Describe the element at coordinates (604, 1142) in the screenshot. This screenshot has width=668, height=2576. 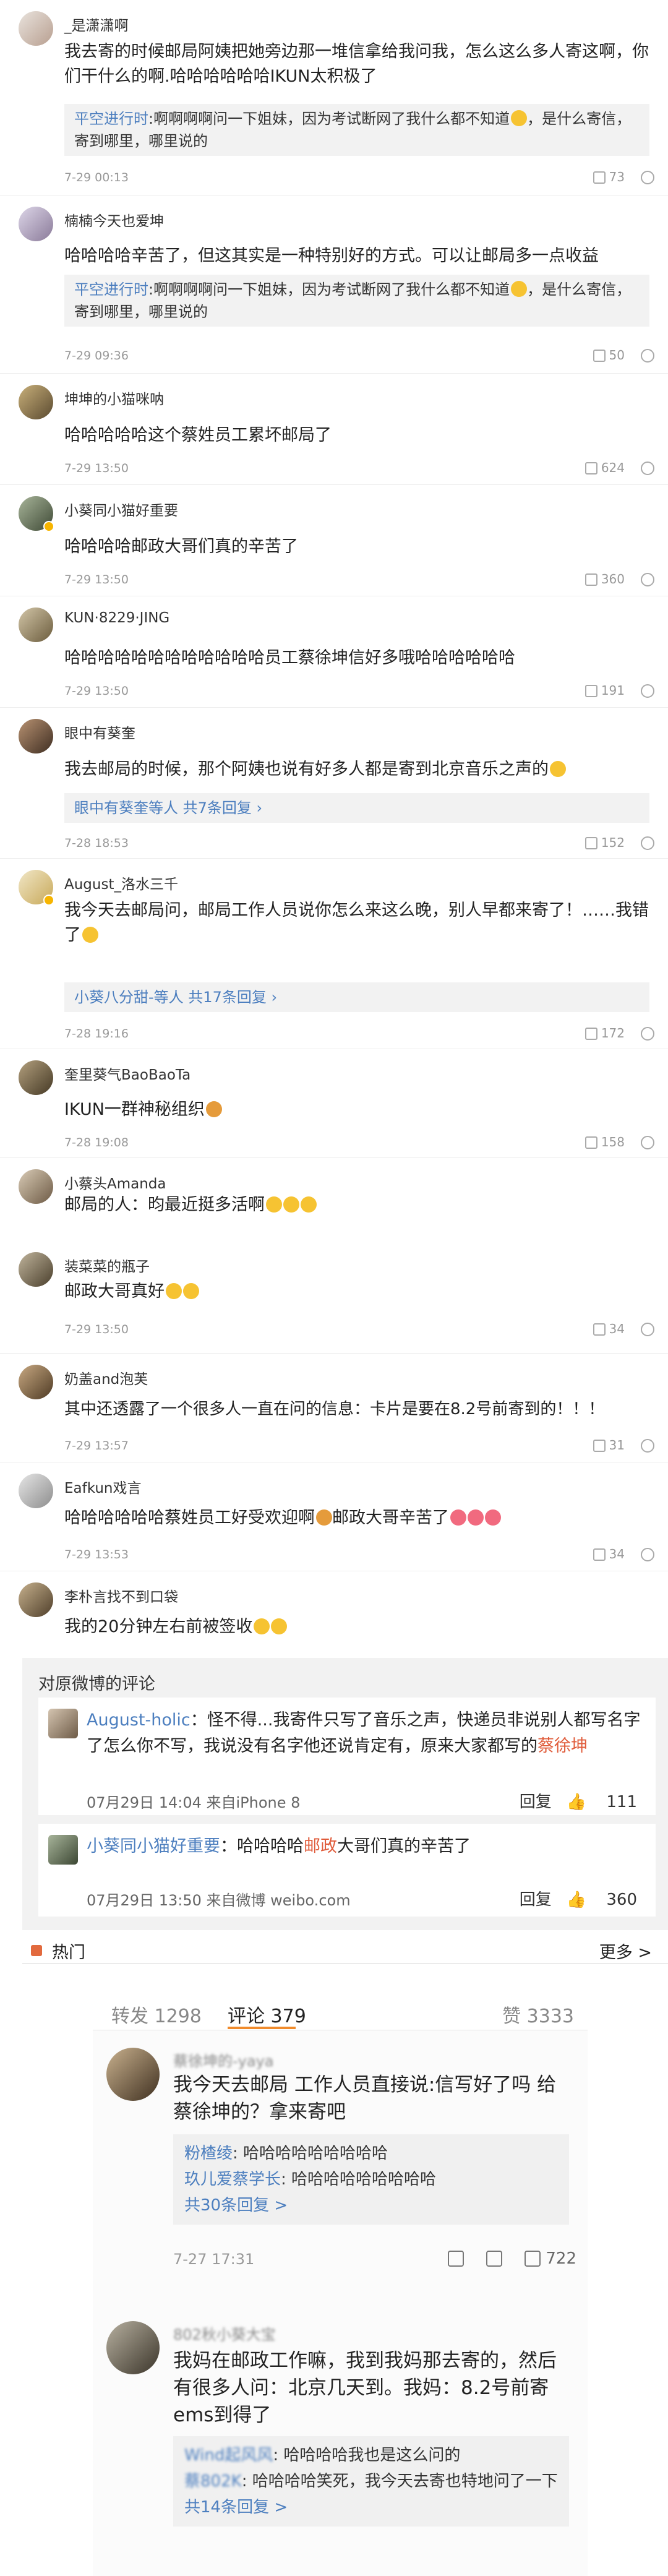
I see `like-button: 158` at that location.